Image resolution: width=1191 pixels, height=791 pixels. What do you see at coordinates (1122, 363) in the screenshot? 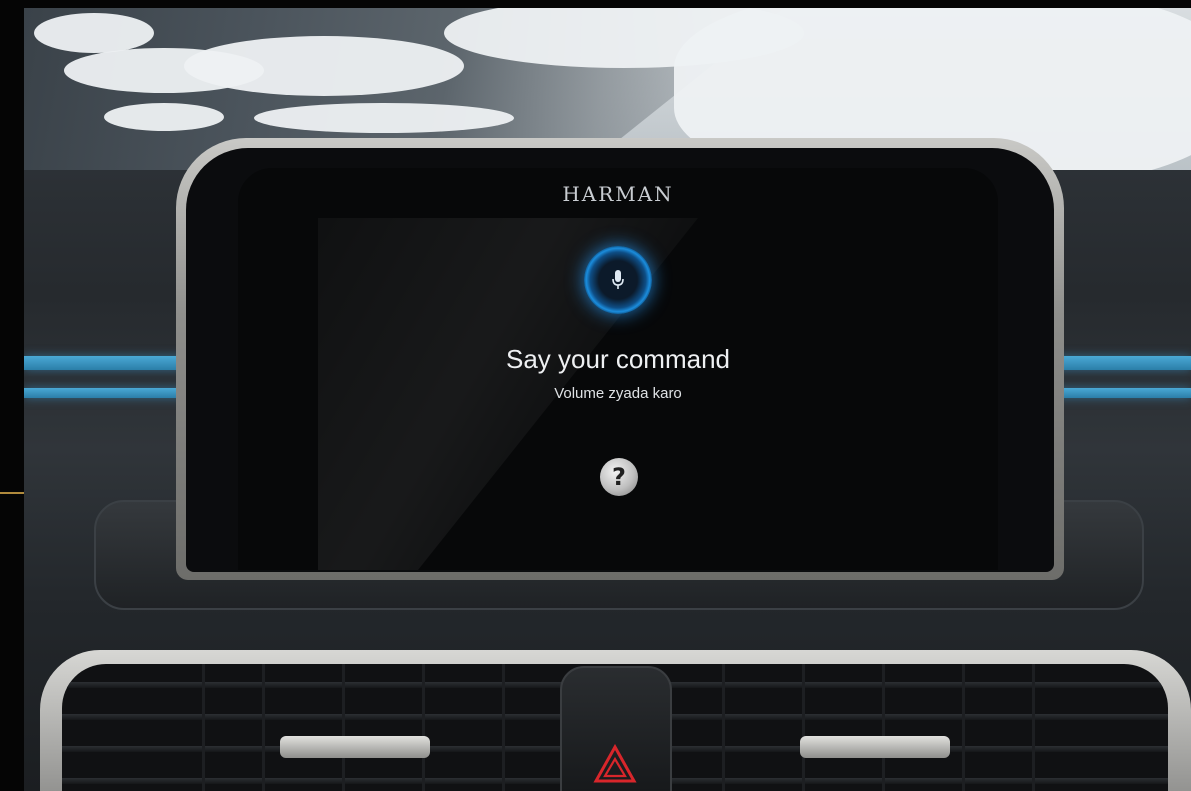
I see `ambient-light-right` at bounding box center [1122, 363].